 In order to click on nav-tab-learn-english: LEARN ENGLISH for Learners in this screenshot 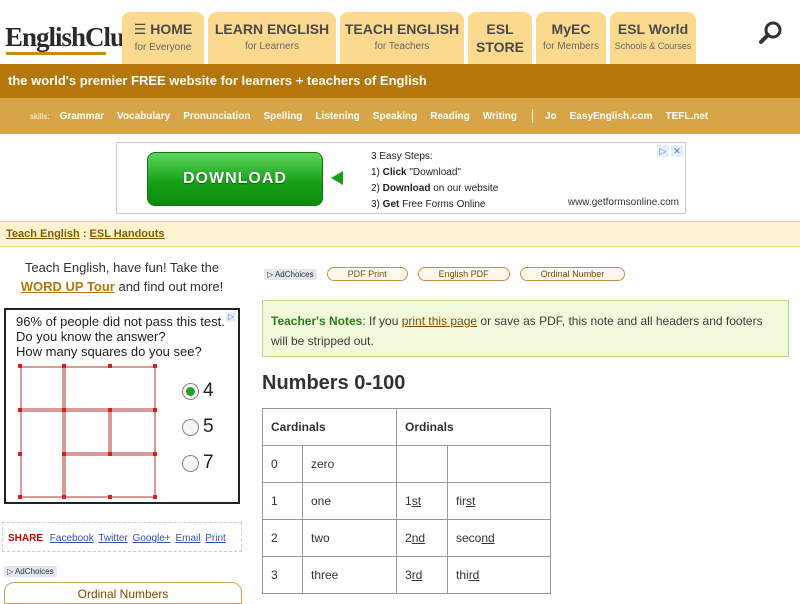, I will do `click(272, 38)`.